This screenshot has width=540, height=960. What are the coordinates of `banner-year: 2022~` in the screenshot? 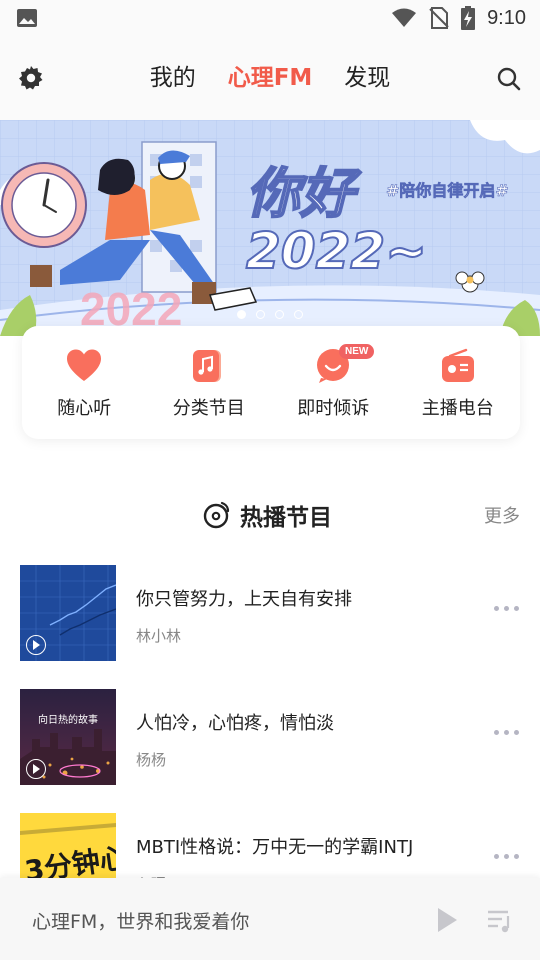 It's located at (336, 251).